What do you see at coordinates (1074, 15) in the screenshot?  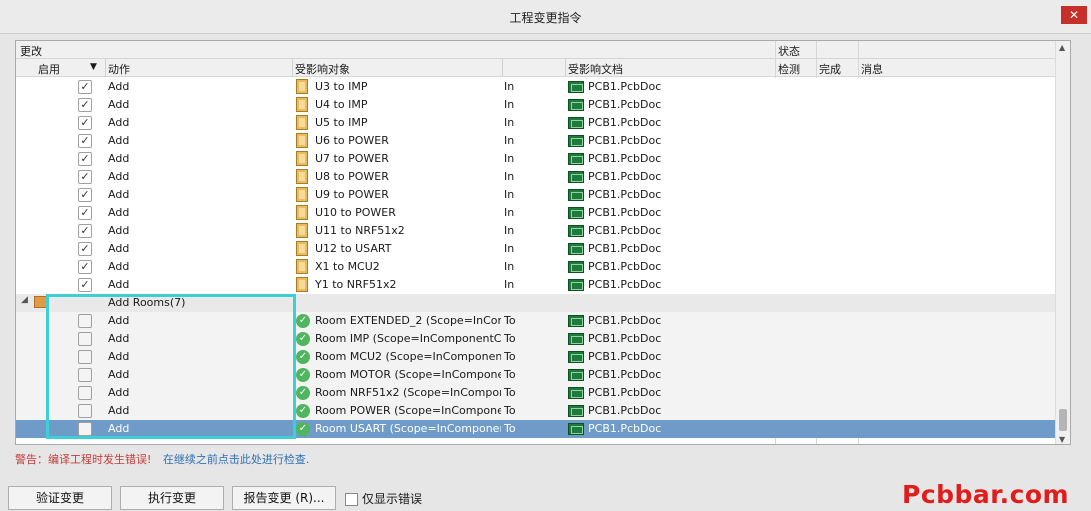 I see `close-button: ✕` at bounding box center [1074, 15].